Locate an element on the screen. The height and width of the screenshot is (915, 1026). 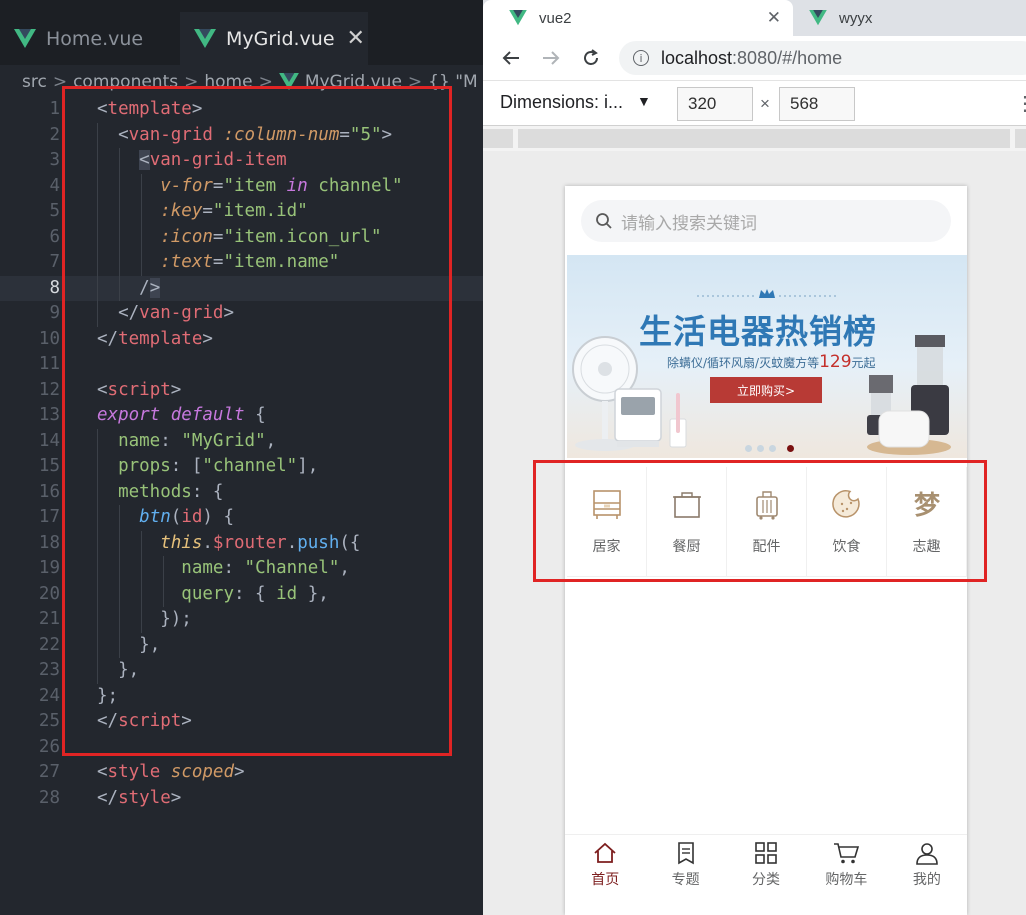
tab-cart: 购物车 is located at coordinates (846, 865).